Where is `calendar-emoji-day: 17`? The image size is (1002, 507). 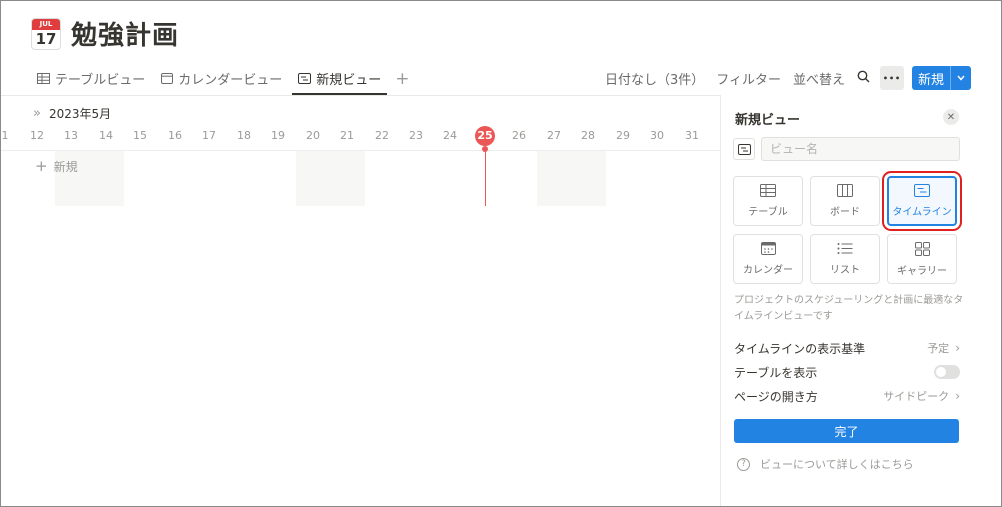
calendar-emoji-day: 17 is located at coordinates (46, 38).